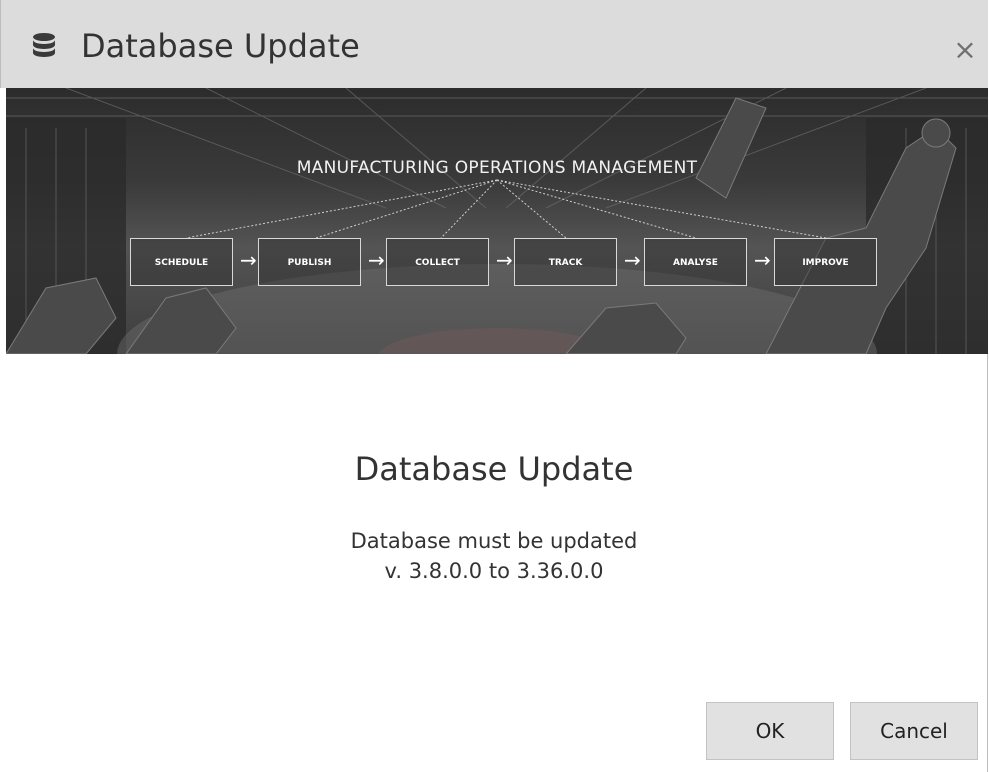 The height and width of the screenshot is (772, 989). What do you see at coordinates (44, 45) in the screenshot?
I see `database-icon` at bounding box center [44, 45].